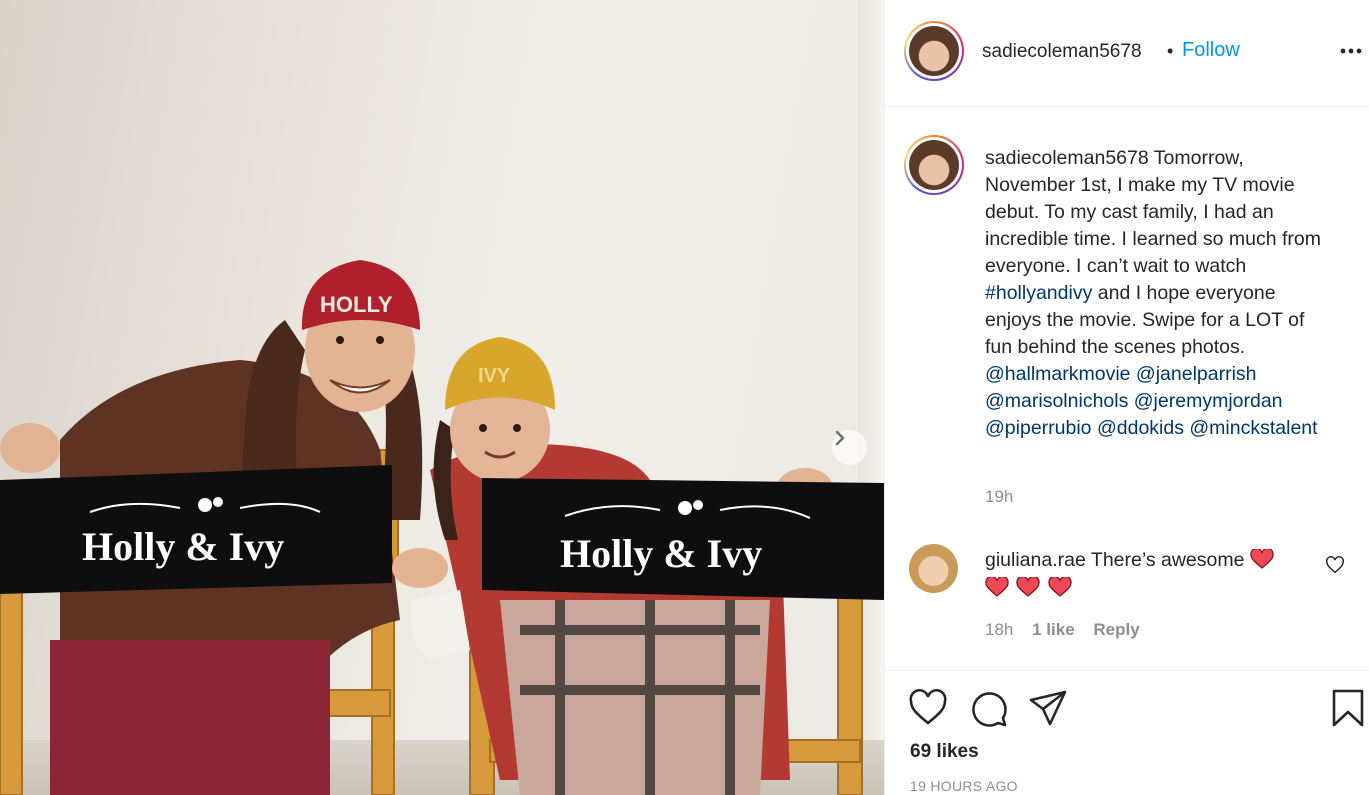  I want to click on comment-meta: 18h 1 like Reply, so click(1069, 630).